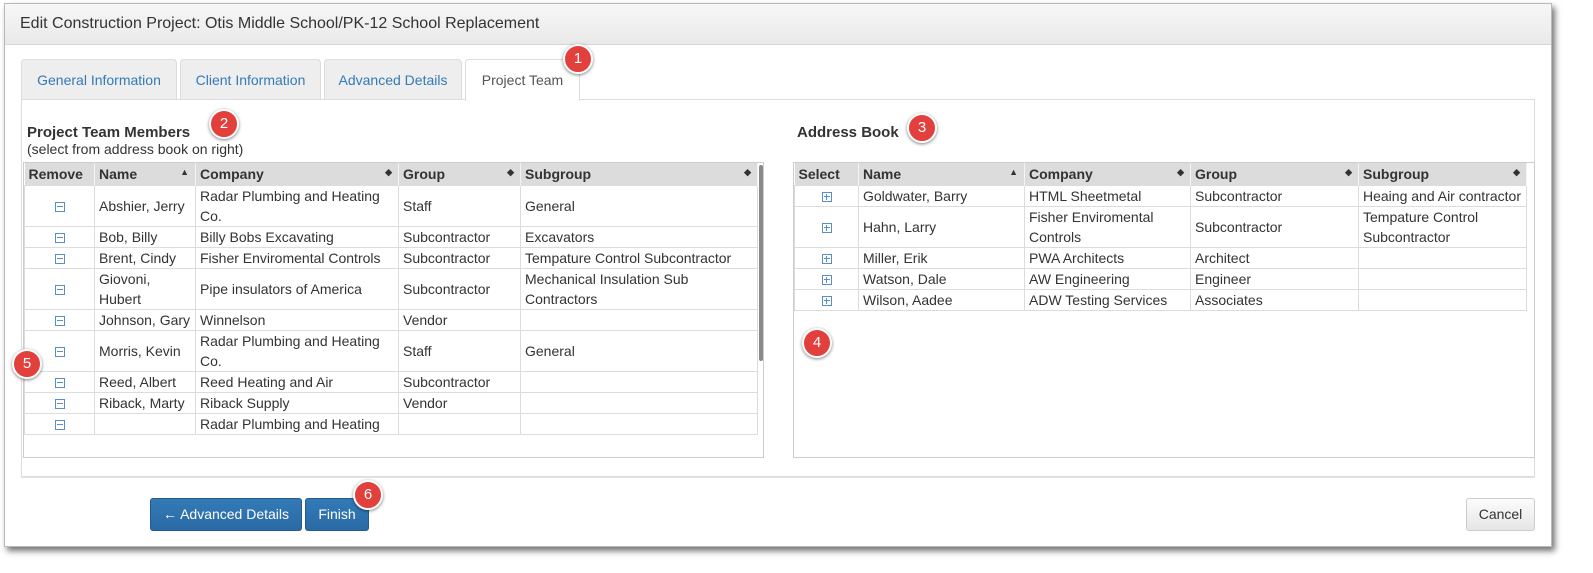 This screenshot has width=1593, height=573. What do you see at coordinates (459, 424) in the screenshot?
I see `cell-group` at bounding box center [459, 424].